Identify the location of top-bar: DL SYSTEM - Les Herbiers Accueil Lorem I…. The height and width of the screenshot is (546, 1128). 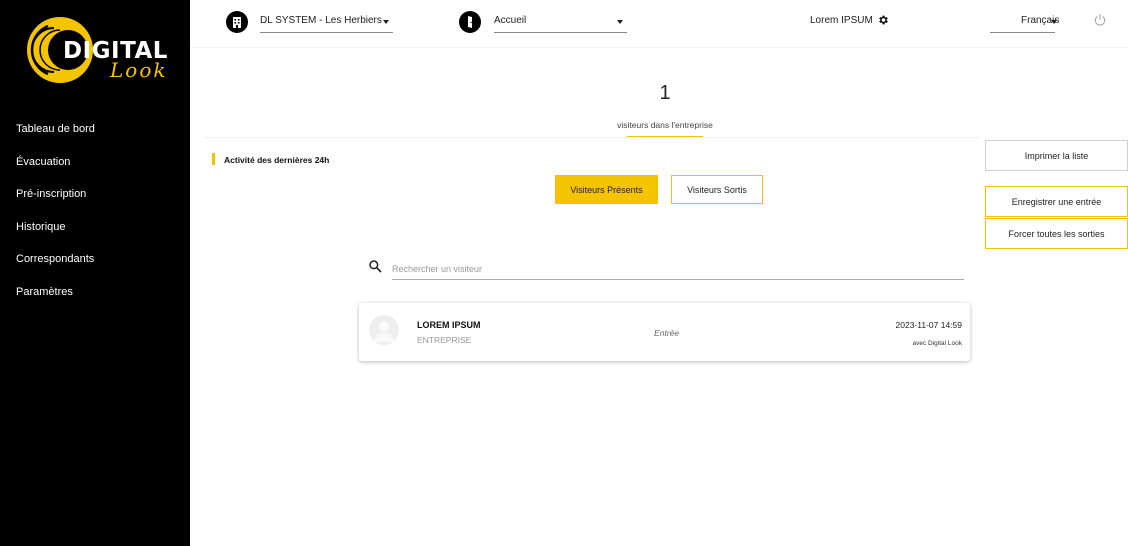
(659, 24).